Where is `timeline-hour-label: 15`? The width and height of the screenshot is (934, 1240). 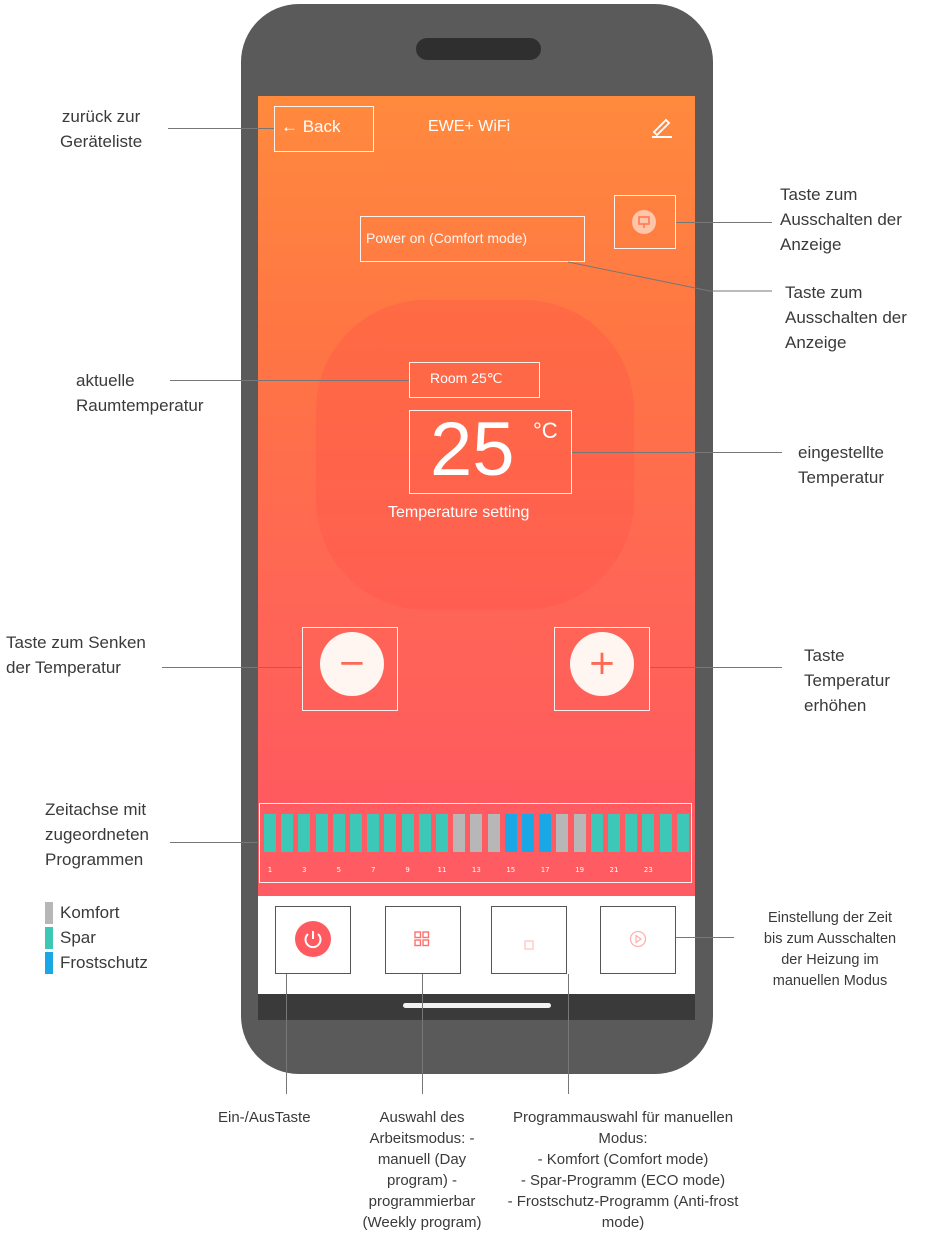
timeline-hour-label: 15 is located at coordinates (511, 870).